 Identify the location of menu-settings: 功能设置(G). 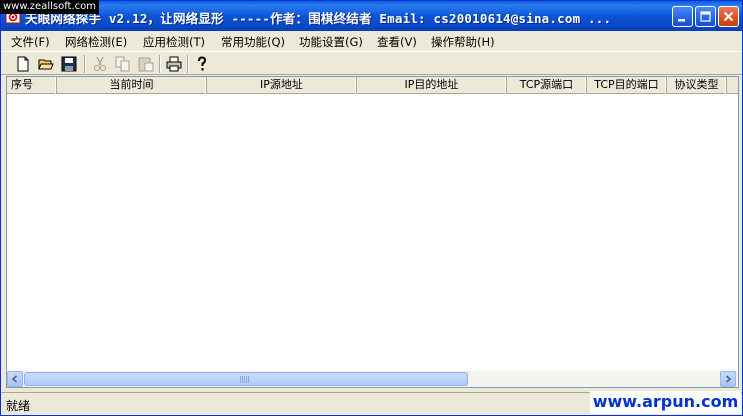
(331, 42).